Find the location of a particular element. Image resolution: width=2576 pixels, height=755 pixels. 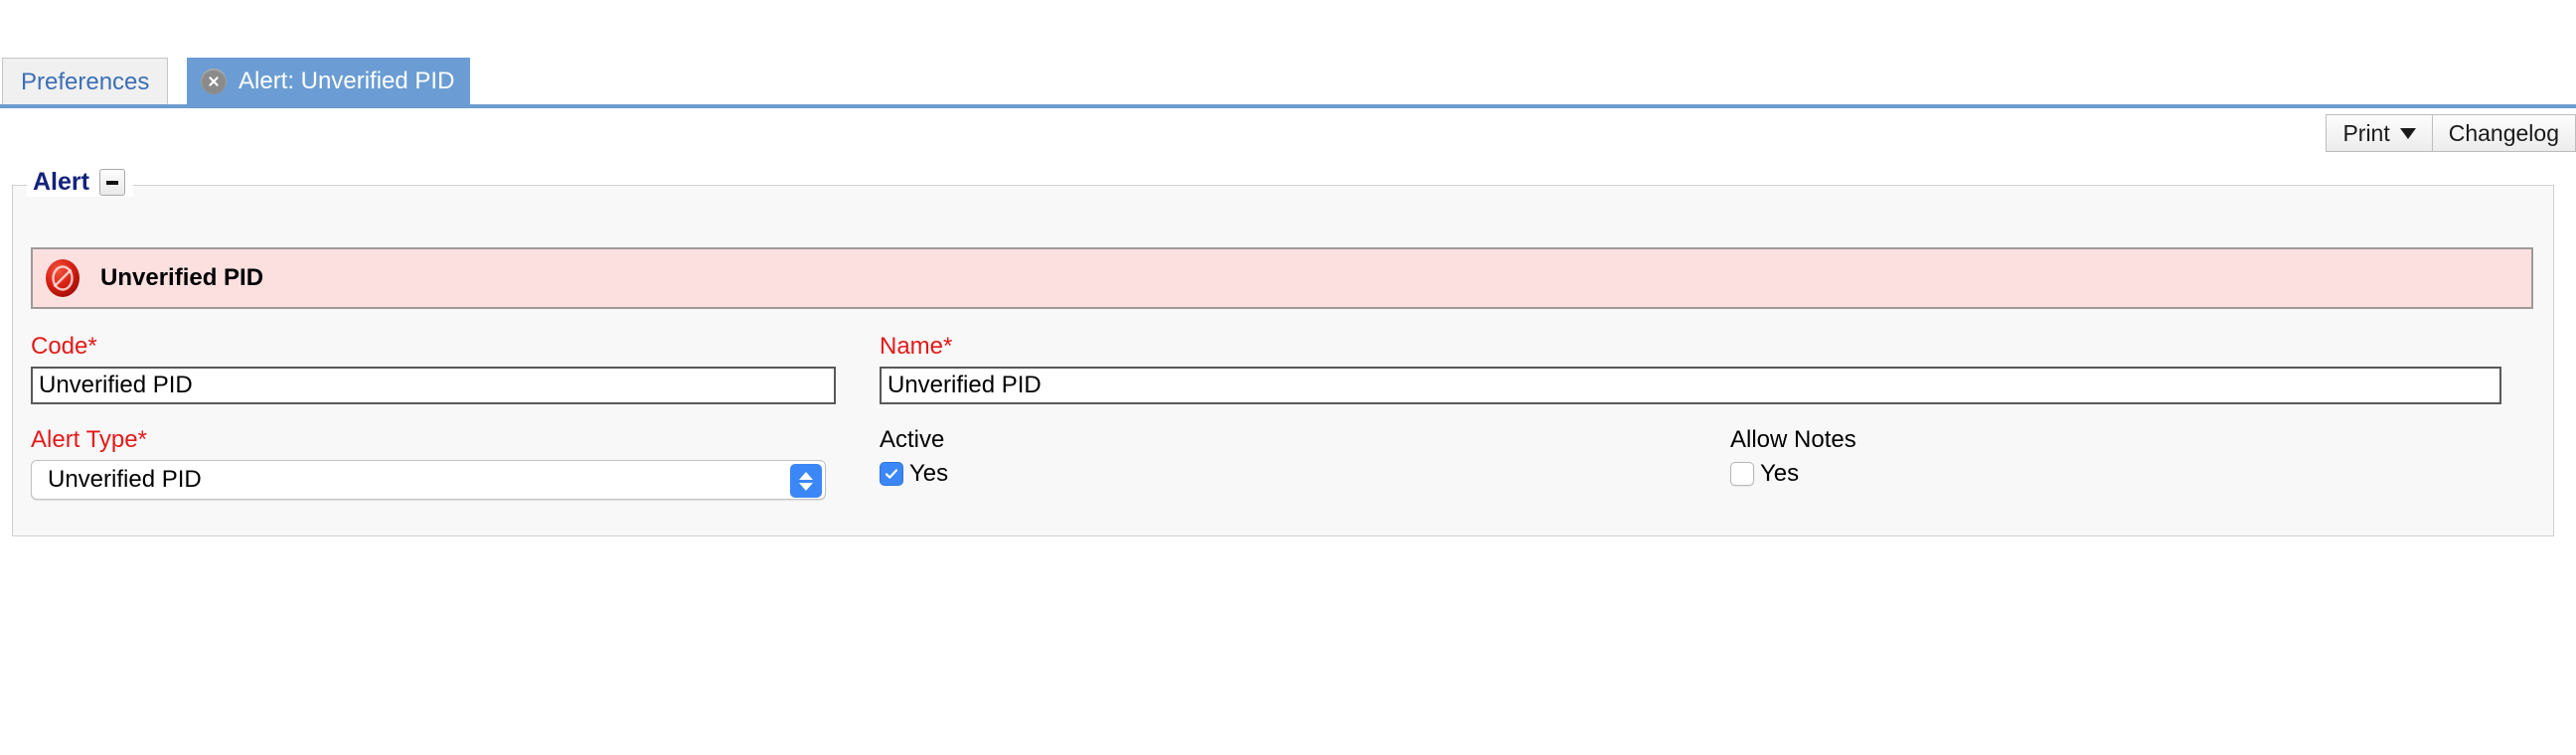

active-checkbox-label: Yes is located at coordinates (929, 474).